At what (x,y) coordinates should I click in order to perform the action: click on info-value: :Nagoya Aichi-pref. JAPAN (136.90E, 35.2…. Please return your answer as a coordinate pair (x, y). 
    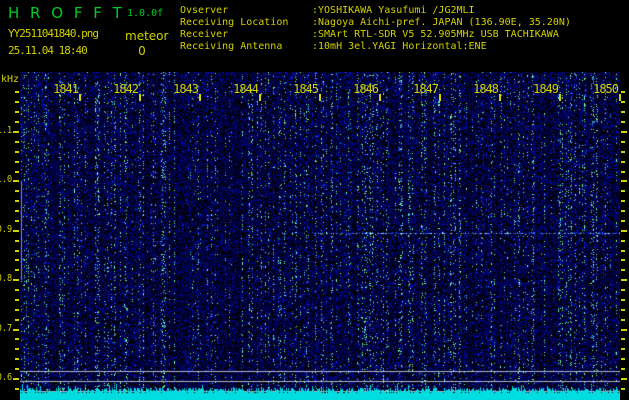
    Looking at the image, I should click on (441, 22).